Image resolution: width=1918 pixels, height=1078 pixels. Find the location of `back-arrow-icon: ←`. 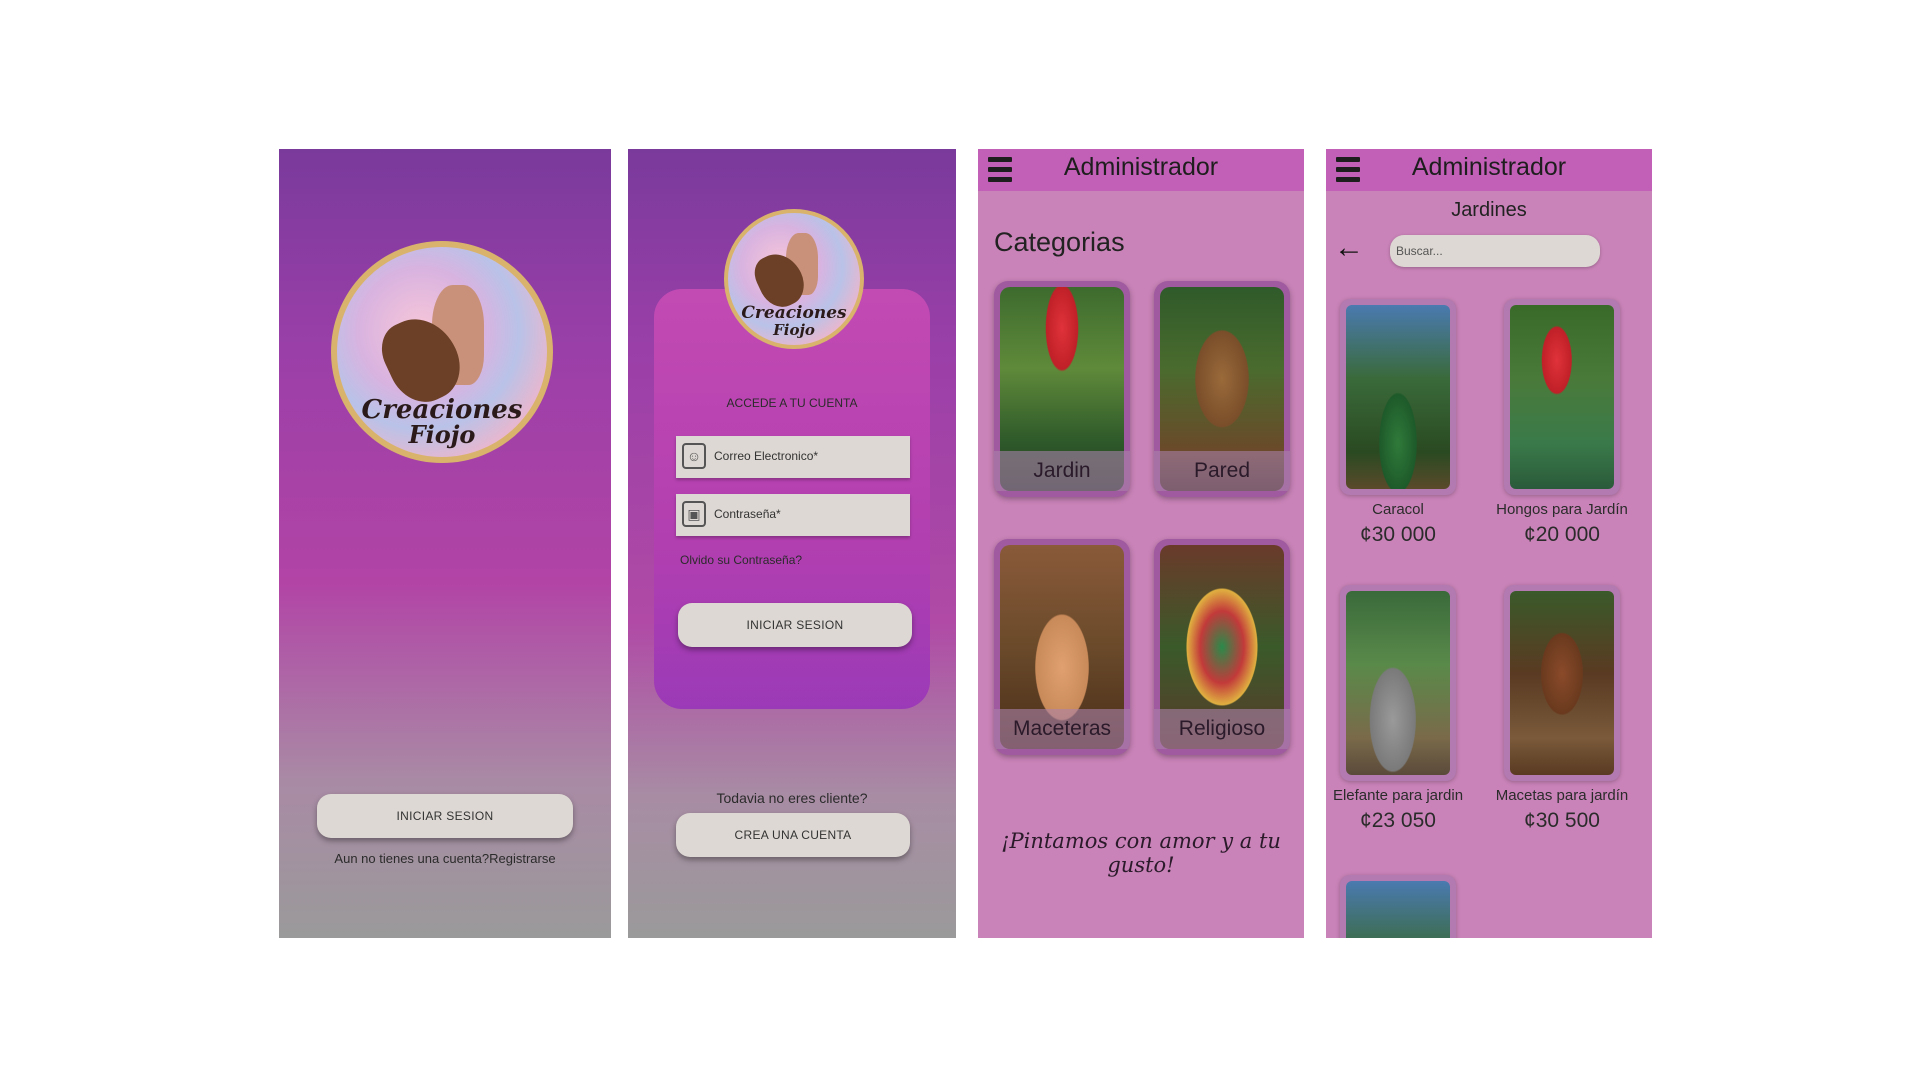

back-arrow-icon: ← is located at coordinates (1349, 248).